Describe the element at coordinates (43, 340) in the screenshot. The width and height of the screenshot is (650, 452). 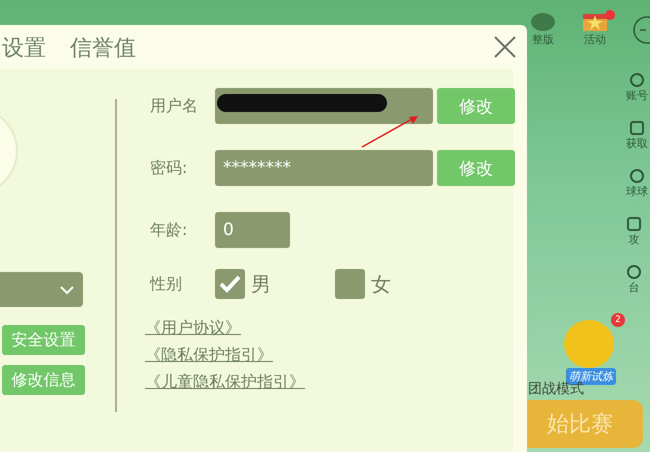
I see `side-button: 安全设置` at that location.